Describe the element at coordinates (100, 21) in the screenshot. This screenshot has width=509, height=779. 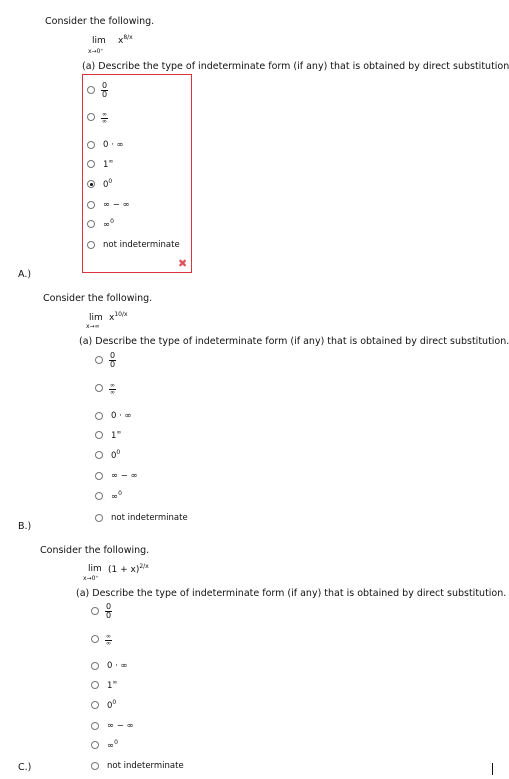
I see `problem-a-prompt: Consider the following.` at that location.